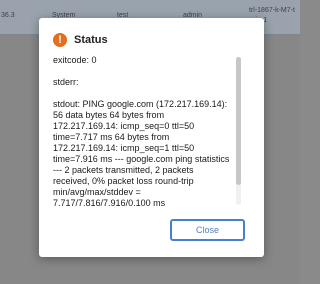  What do you see at coordinates (207, 230) in the screenshot?
I see `close-button: Close` at bounding box center [207, 230].